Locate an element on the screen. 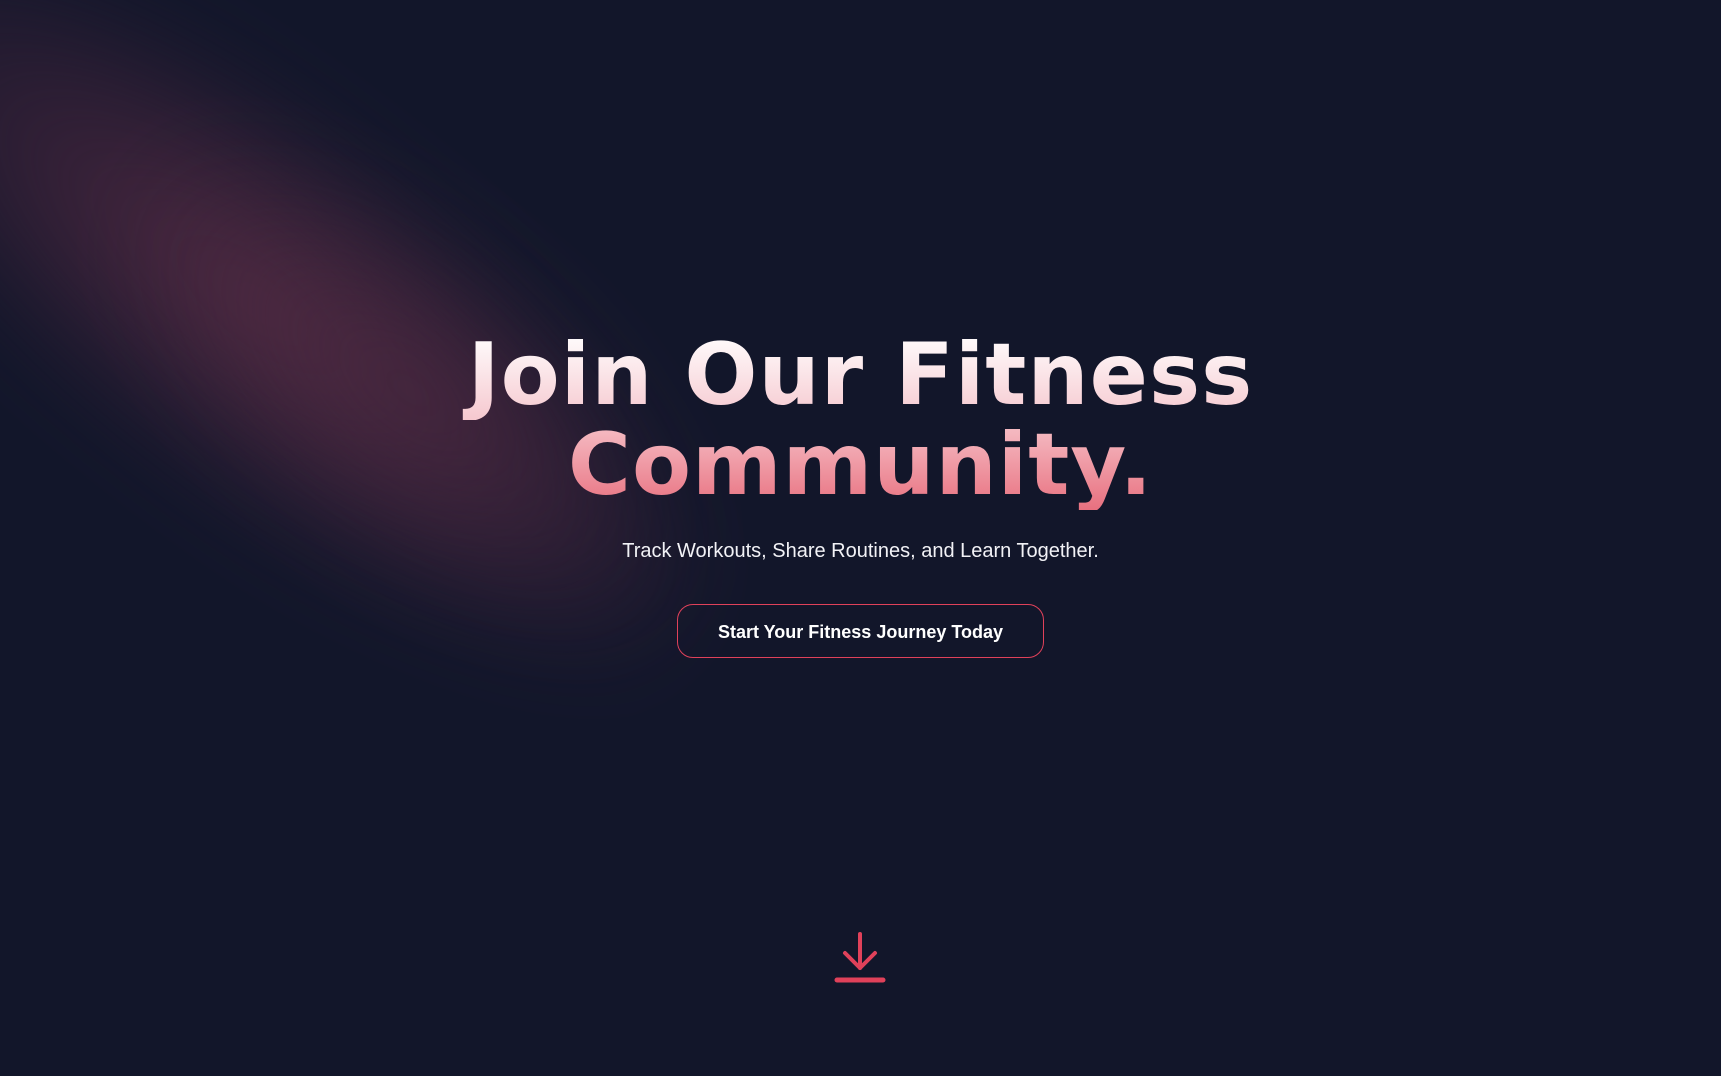  scroll-down-button is located at coordinates (860, 958).